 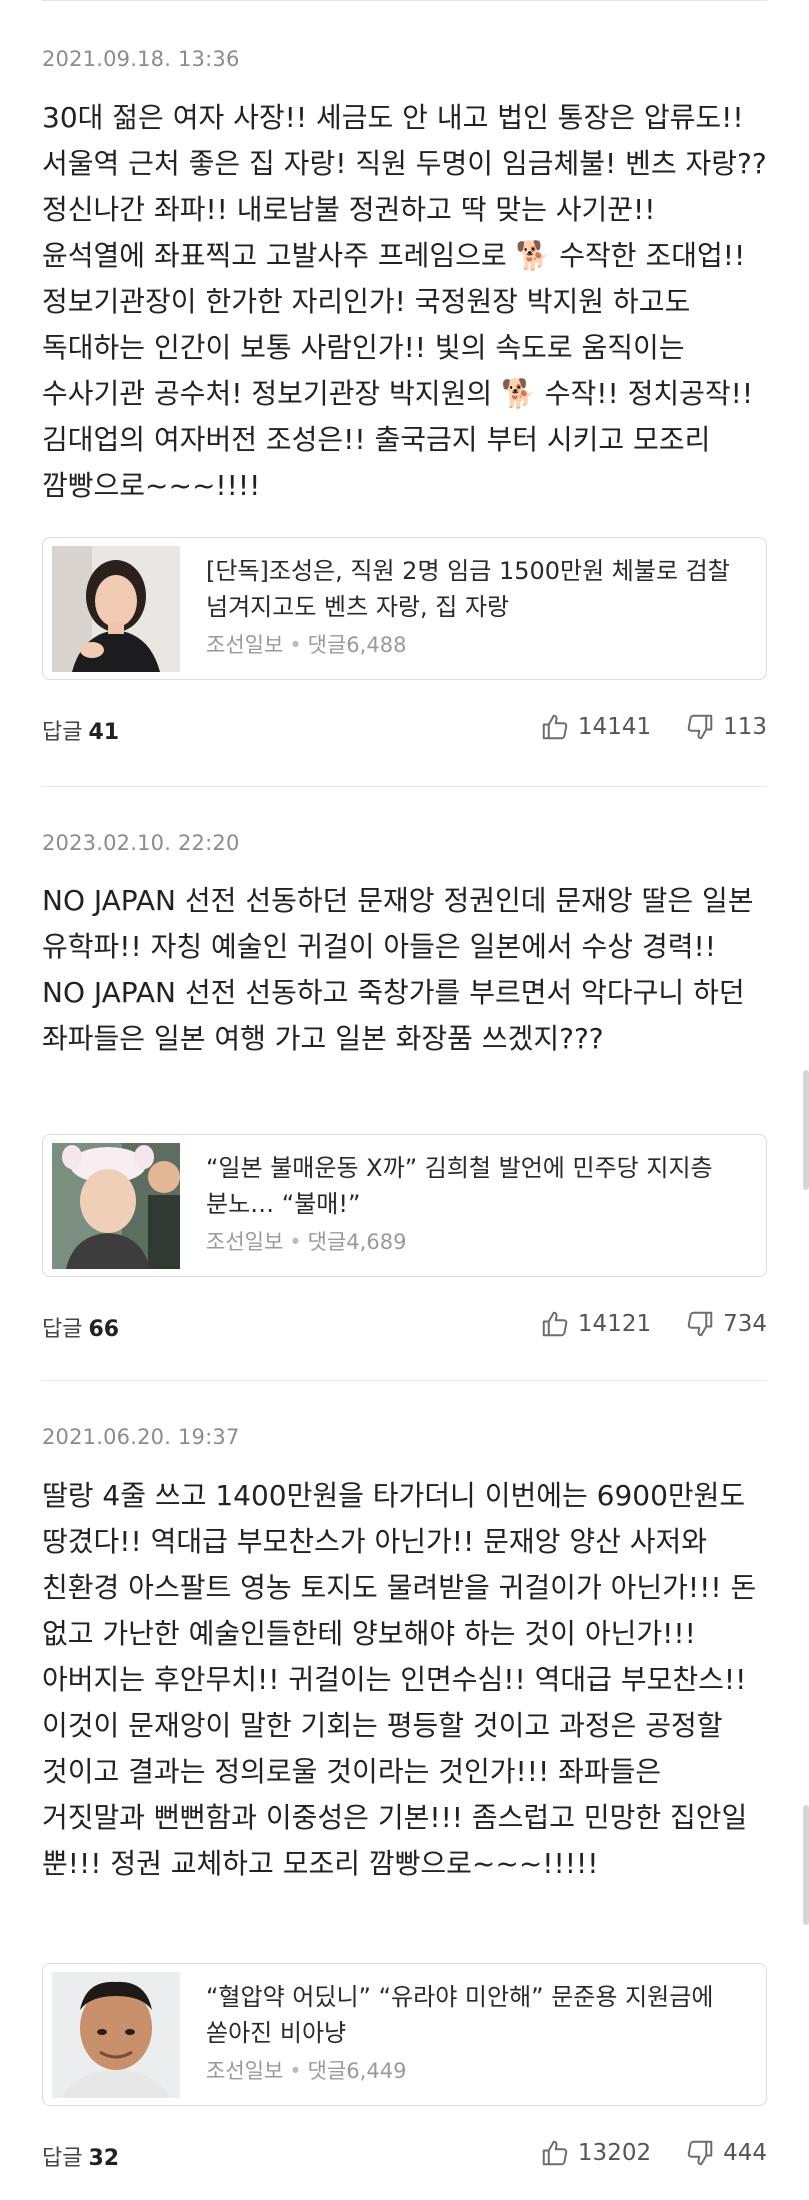 What do you see at coordinates (745, 2153) in the screenshot?
I see `dislike-count: 444` at bounding box center [745, 2153].